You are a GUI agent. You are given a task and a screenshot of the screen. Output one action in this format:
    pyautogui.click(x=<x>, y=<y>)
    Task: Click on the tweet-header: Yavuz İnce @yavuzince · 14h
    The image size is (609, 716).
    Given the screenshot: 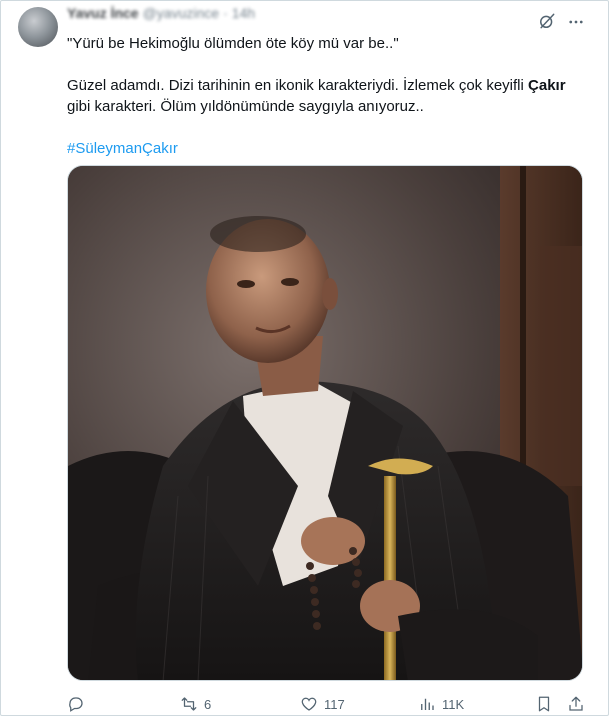 What is the action you would take?
    pyautogui.click(x=161, y=14)
    